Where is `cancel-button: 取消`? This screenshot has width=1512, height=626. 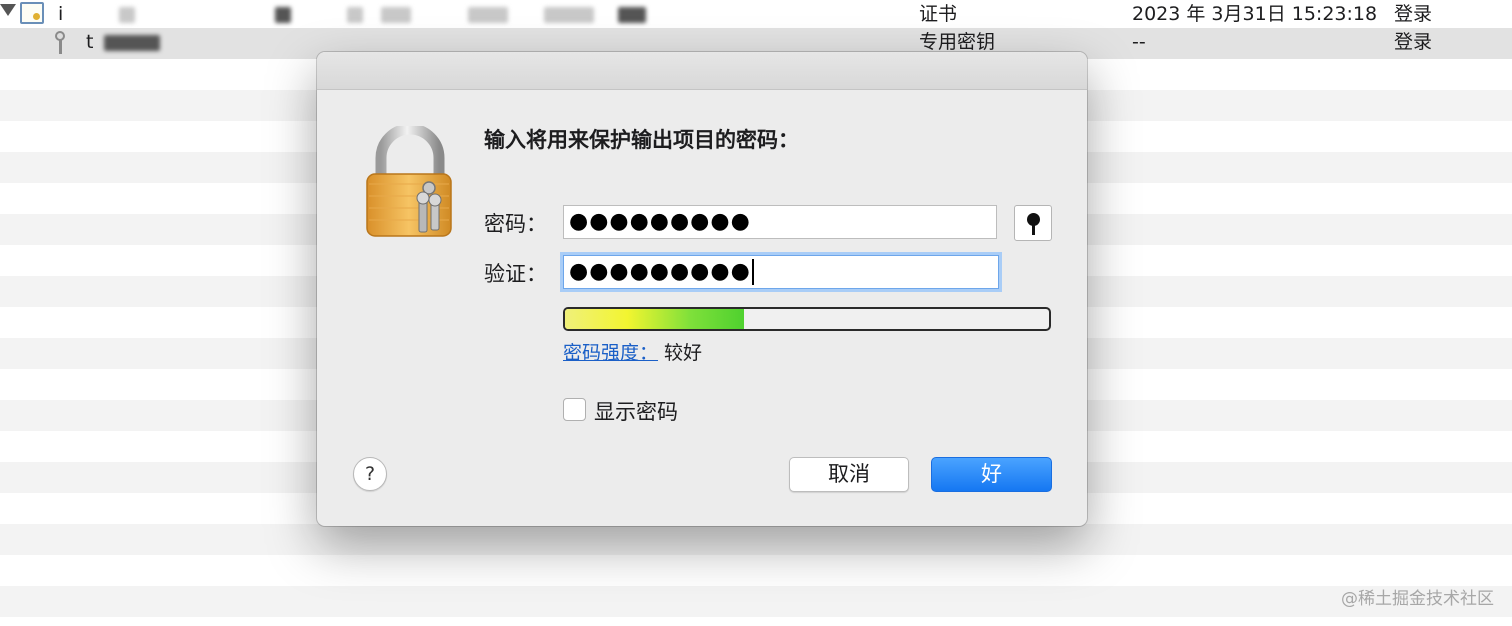 cancel-button: 取消 is located at coordinates (849, 474).